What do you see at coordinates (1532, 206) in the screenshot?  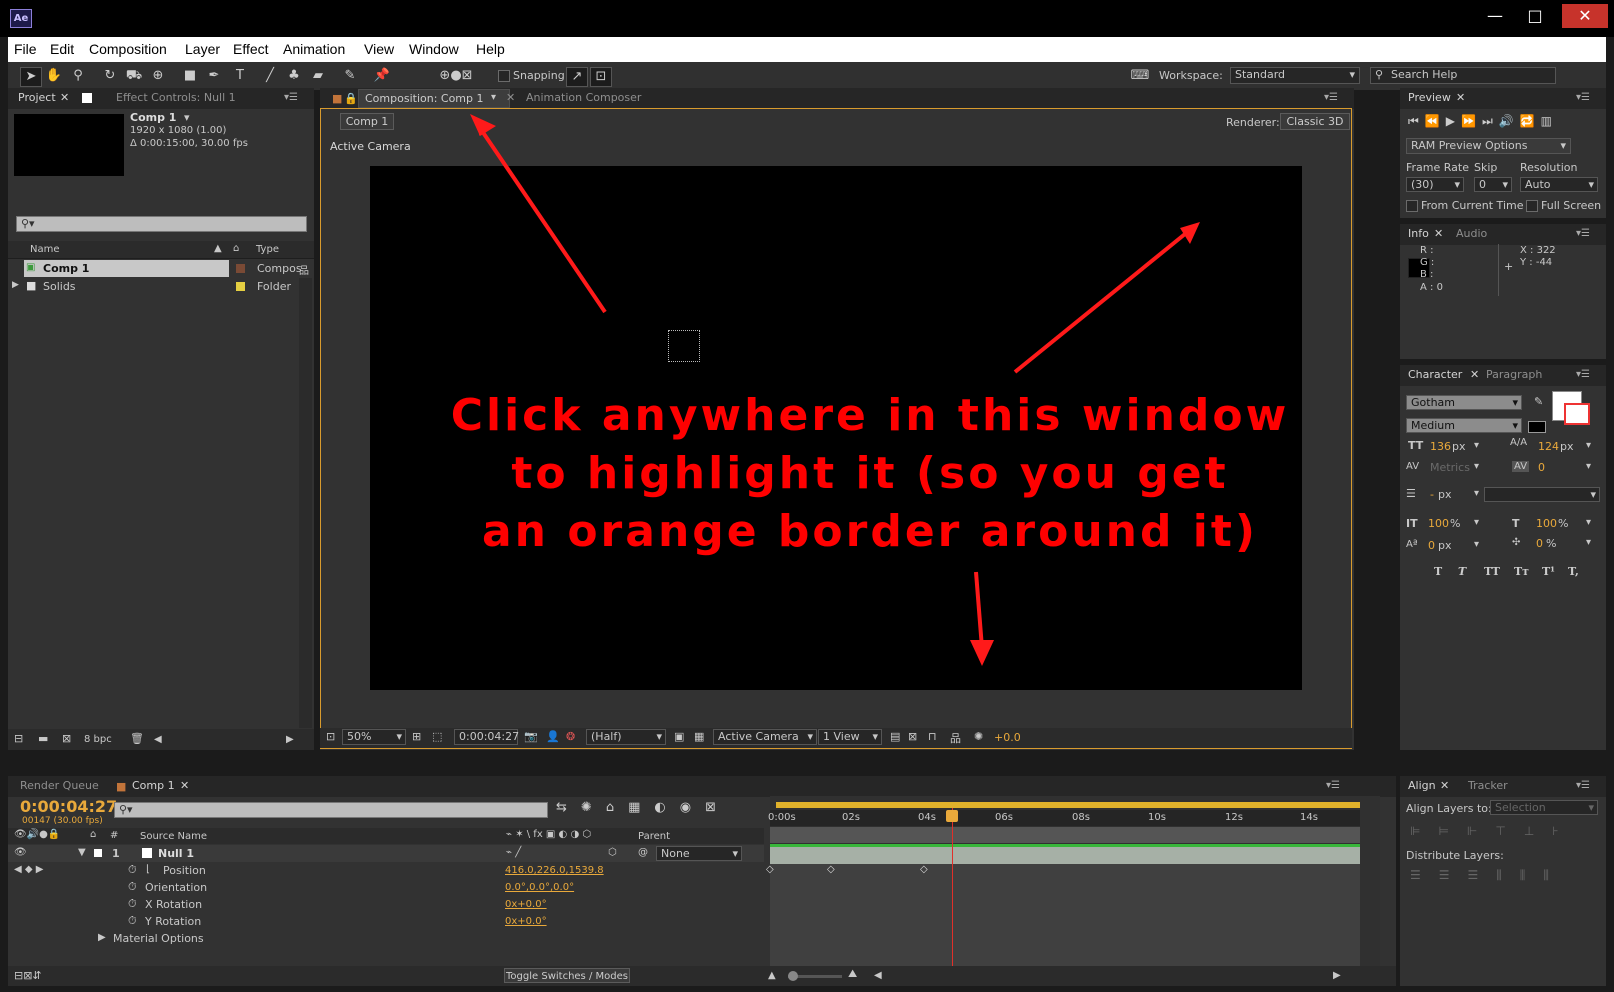 I see `full-screen-checkbox` at bounding box center [1532, 206].